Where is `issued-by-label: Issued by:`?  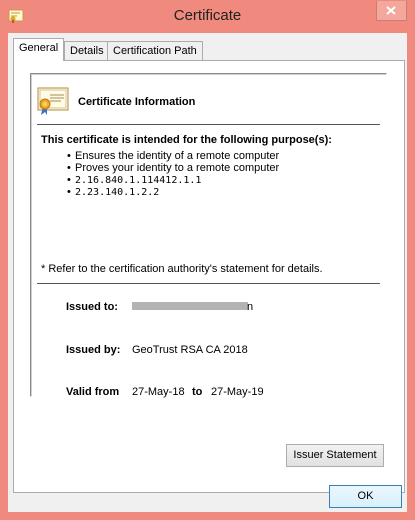 issued-by-label: Issued by: is located at coordinates (93, 350).